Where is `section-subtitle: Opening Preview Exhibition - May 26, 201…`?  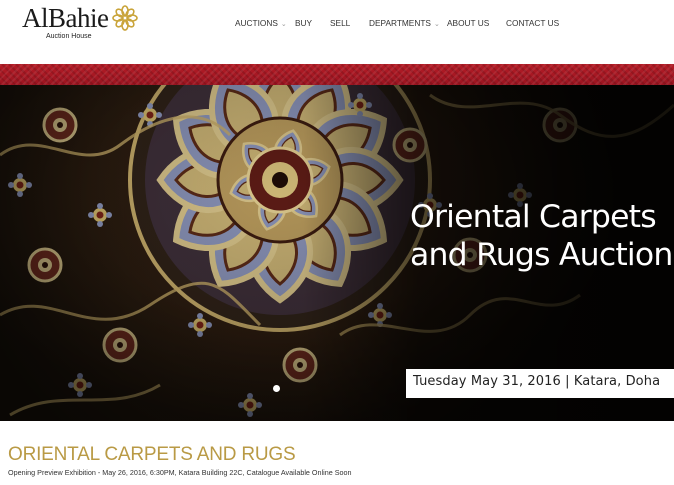
section-subtitle: Opening Preview Exhibition - May 26, 201… is located at coordinates (180, 472).